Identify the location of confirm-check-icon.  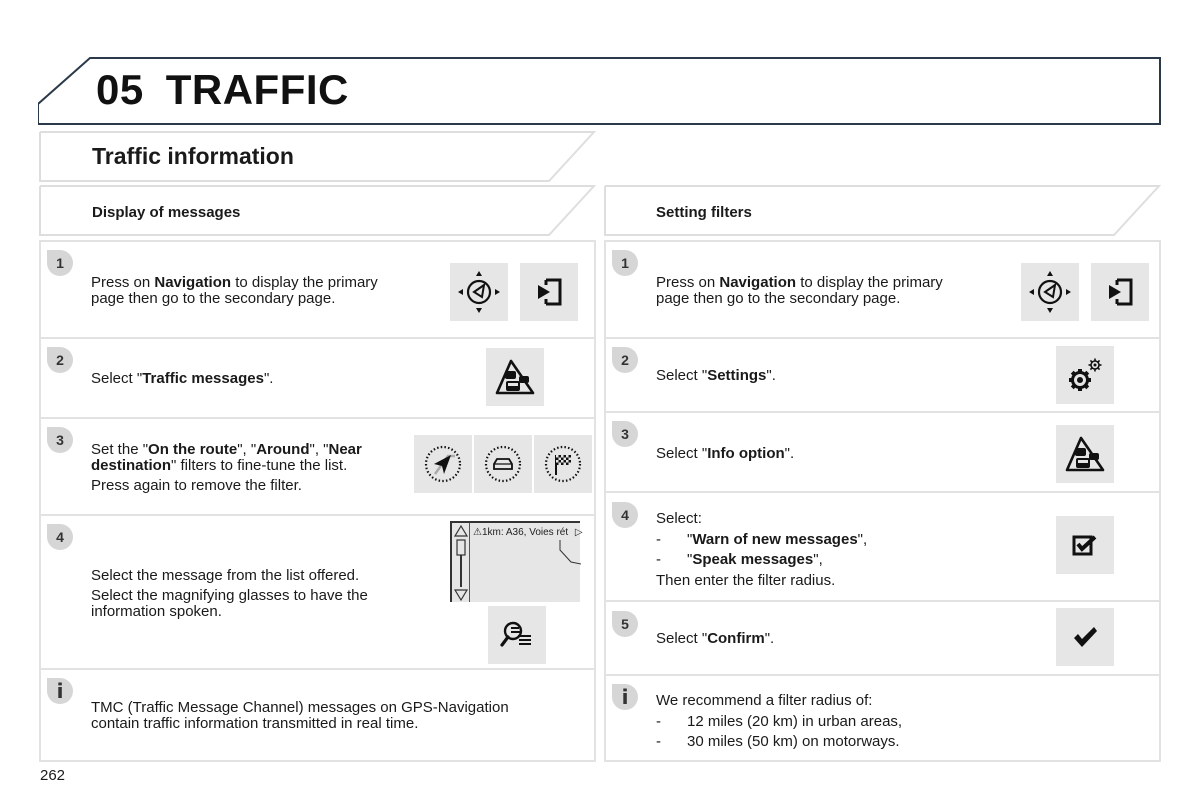
(1085, 637).